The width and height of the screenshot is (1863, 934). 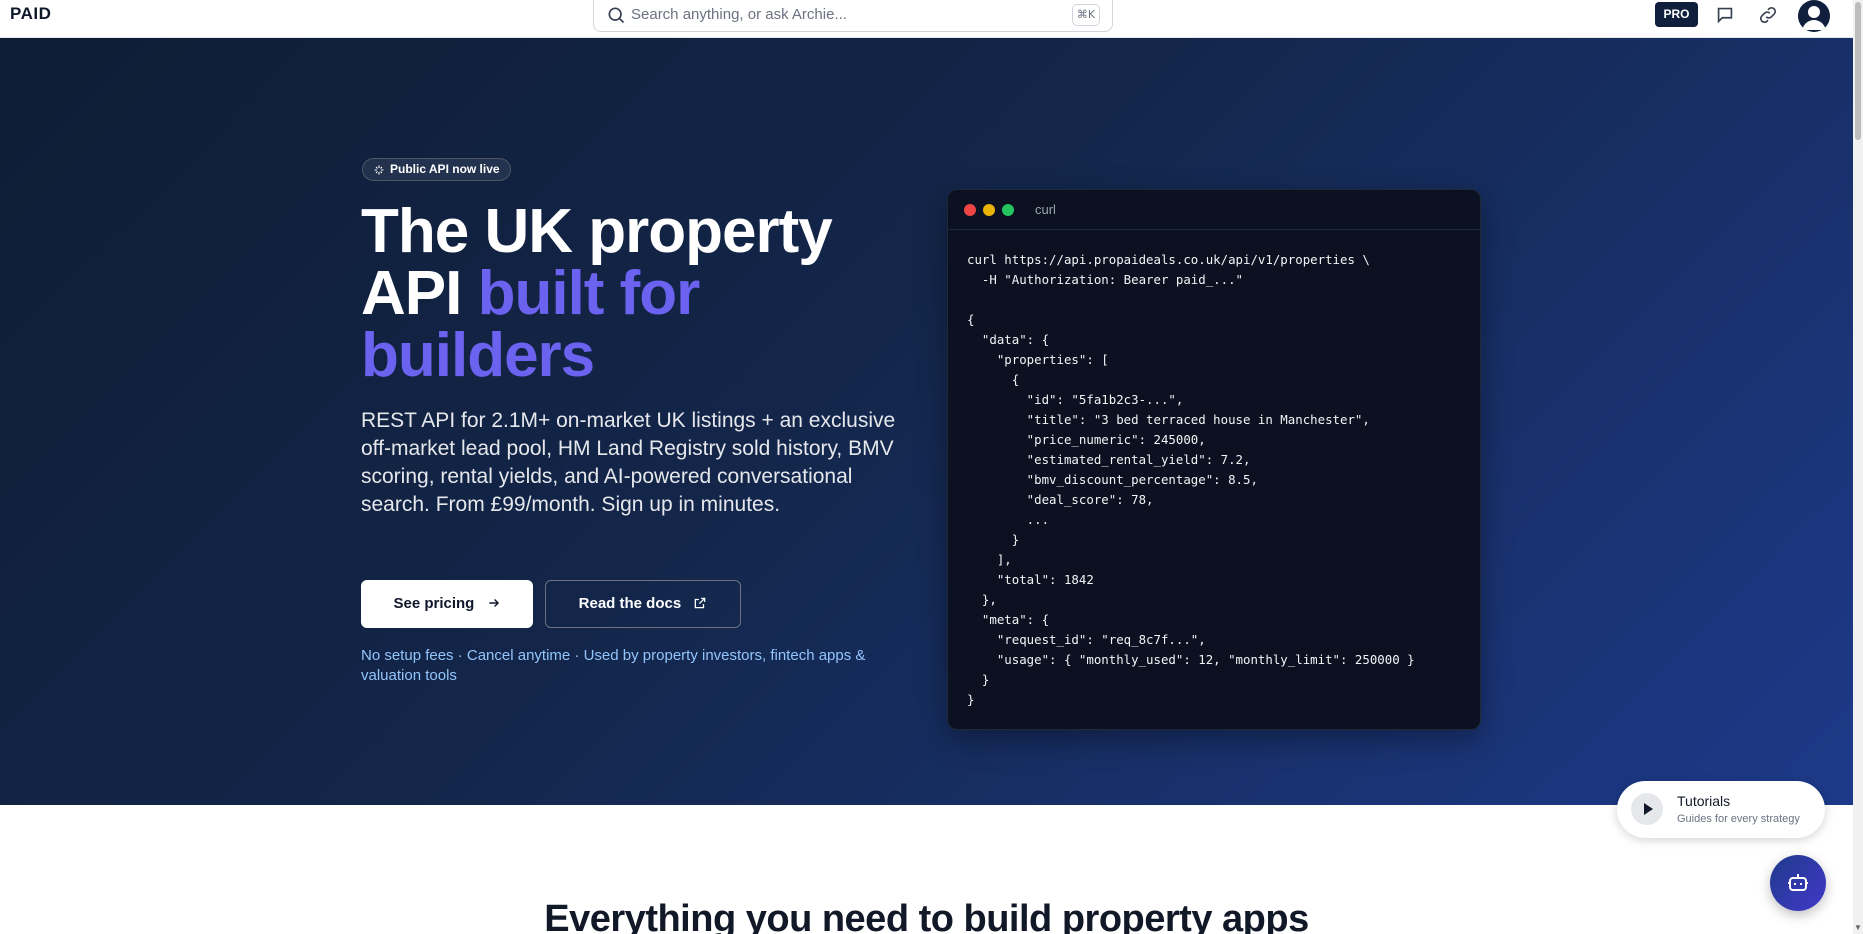 I want to click on close-dot-icon, so click(x=970, y=210).